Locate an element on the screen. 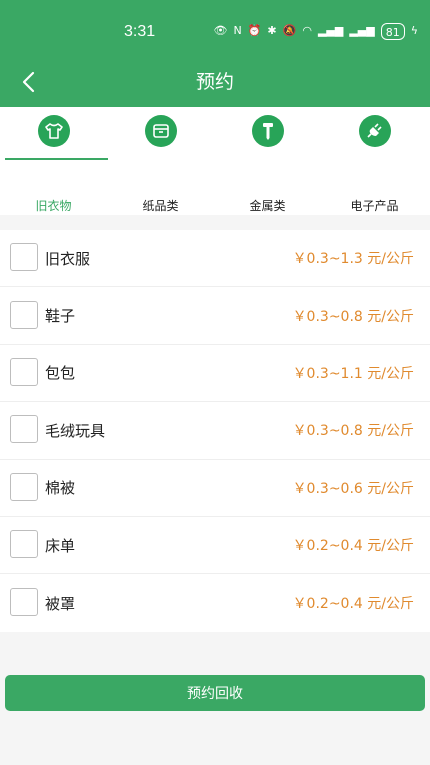 The height and width of the screenshot is (765, 430). bluetooth-icon: ✱ is located at coordinates (272, 30).